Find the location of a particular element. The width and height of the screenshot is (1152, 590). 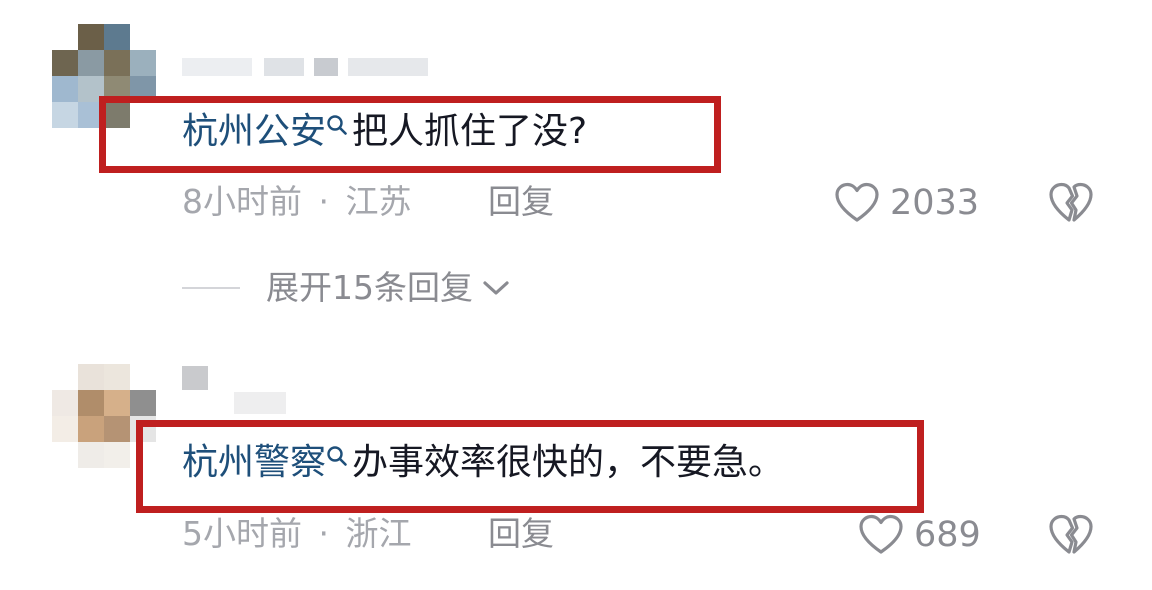

mention-link: 杭州公安 is located at coordinates (254, 131).